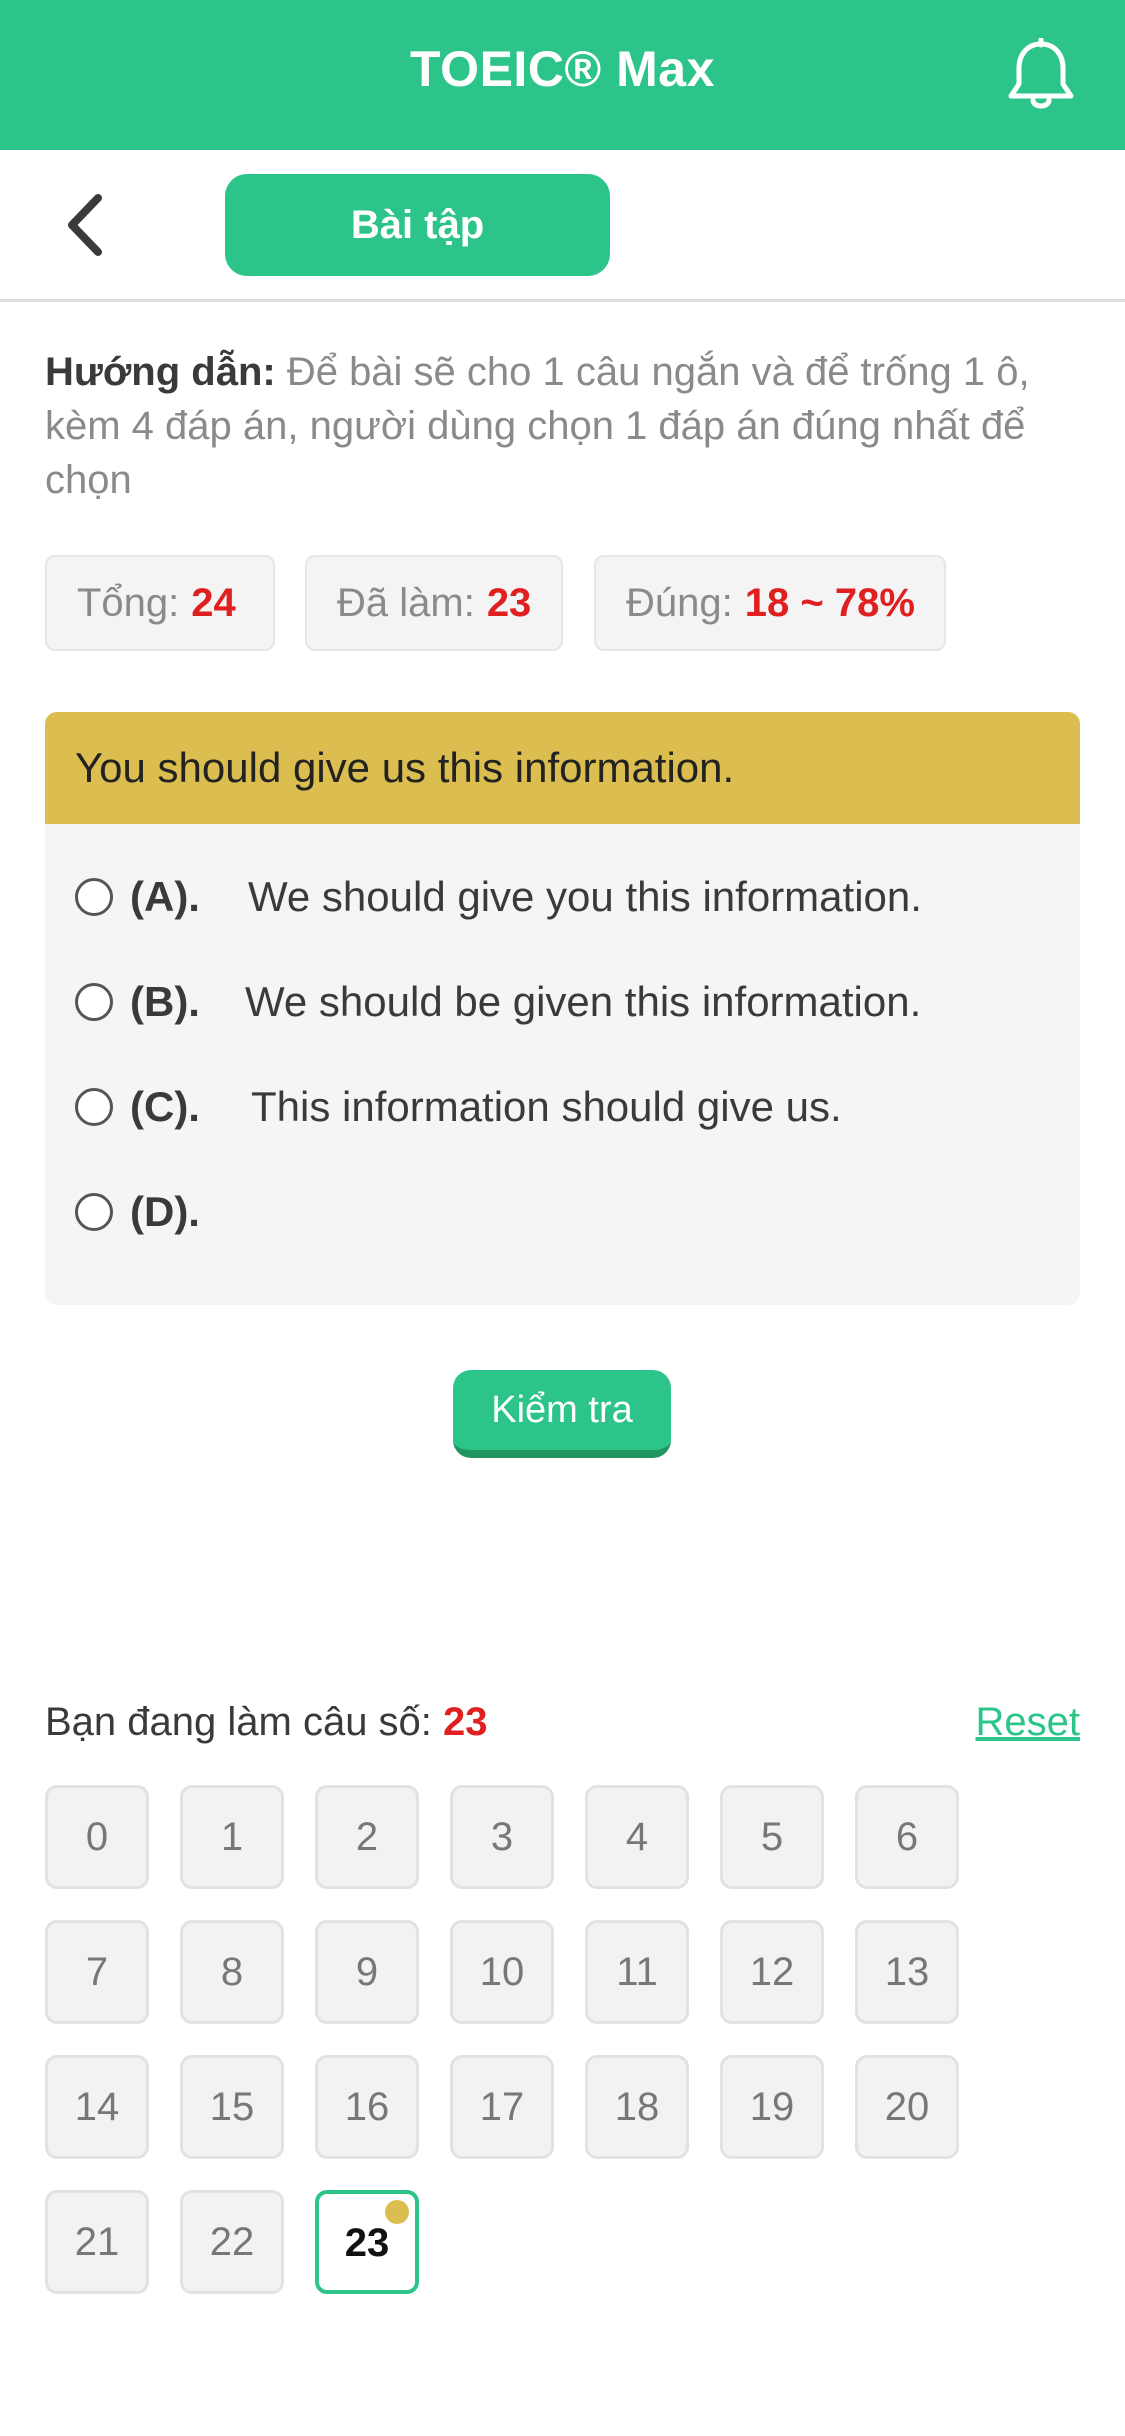 The image size is (1125, 2436). What do you see at coordinates (585, 896) in the screenshot?
I see `option-text: We should give you this information.` at bounding box center [585, 896].